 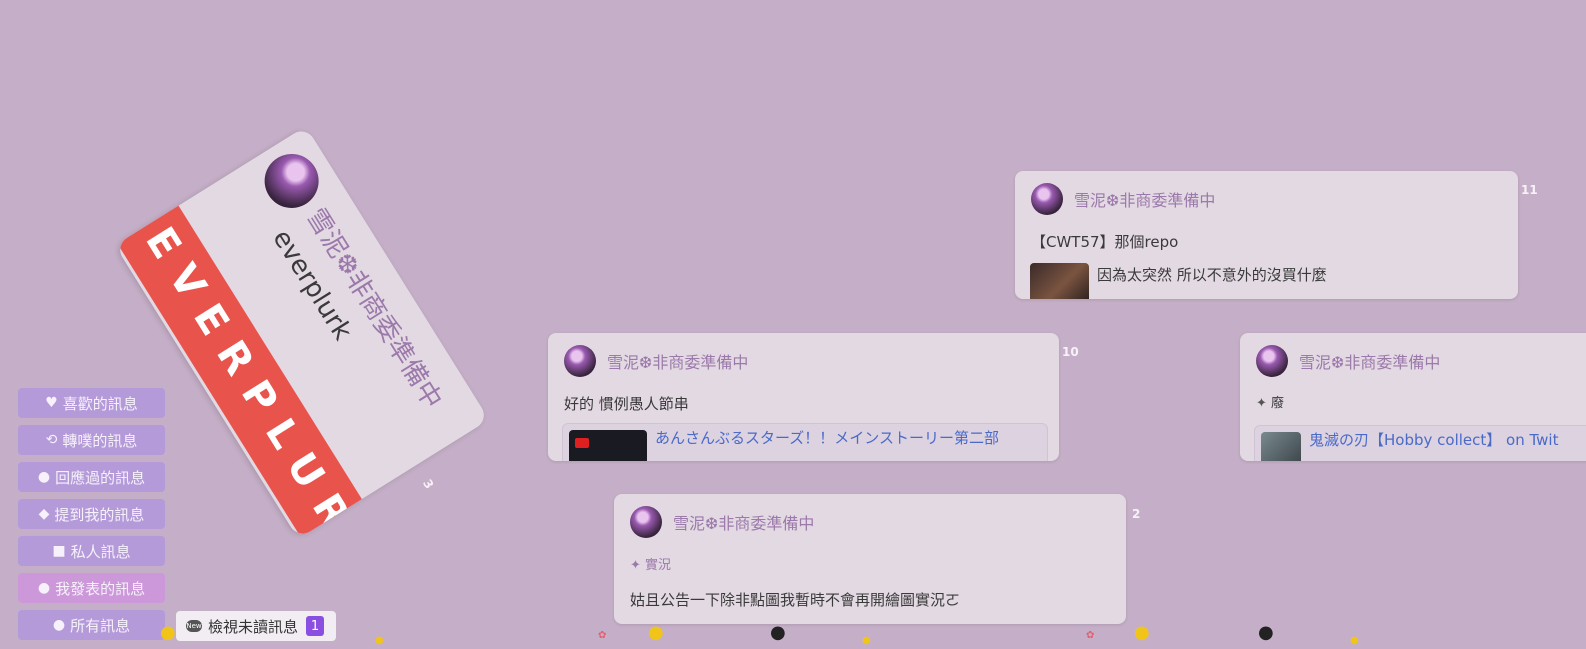 I want to click on view-unread-button: New 檢視未讀訊息 1, so click(x=256, y=626).